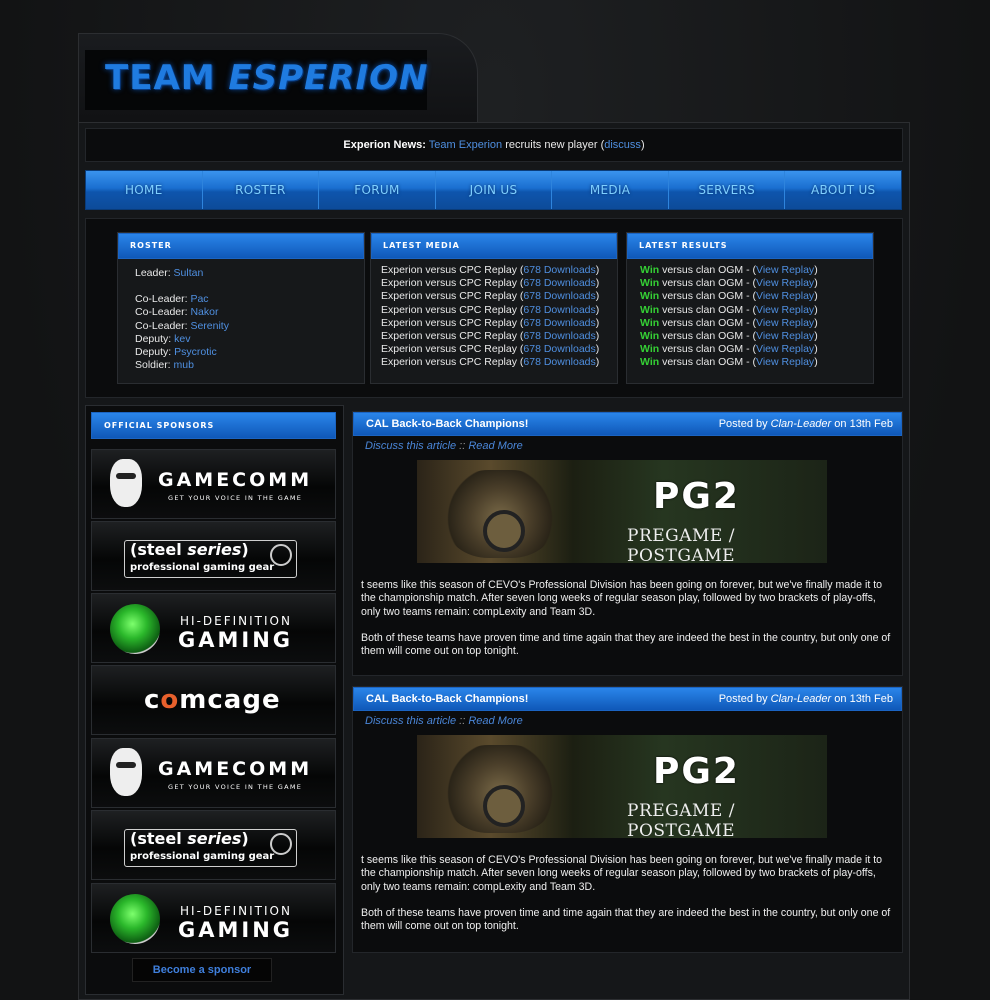 The width and height of the screenshot is (990, 1000). I want to click on roster-member-link: mub, so click(184, 365).